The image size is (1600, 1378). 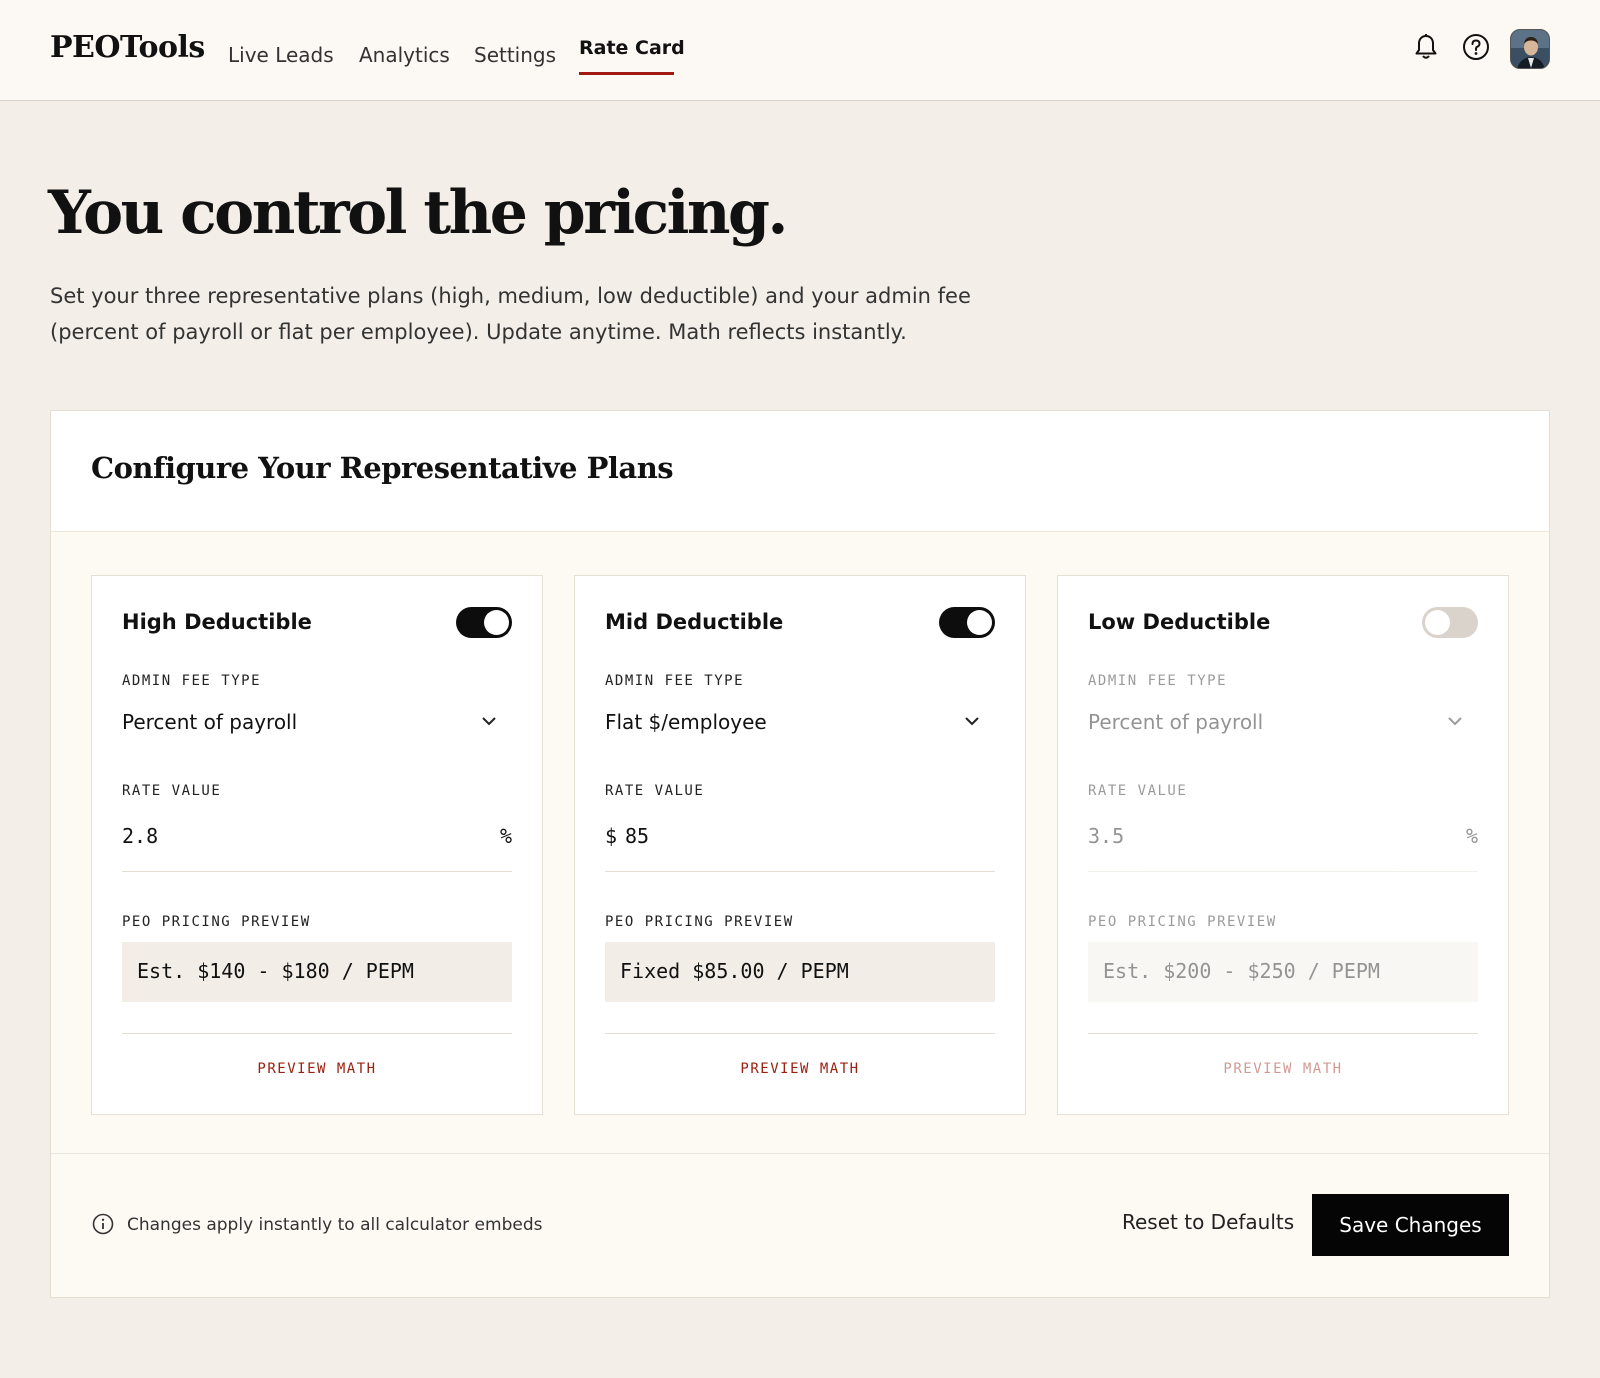 I want to click on rate-value-input: 3.5 %, so click(x=1283, y=842).